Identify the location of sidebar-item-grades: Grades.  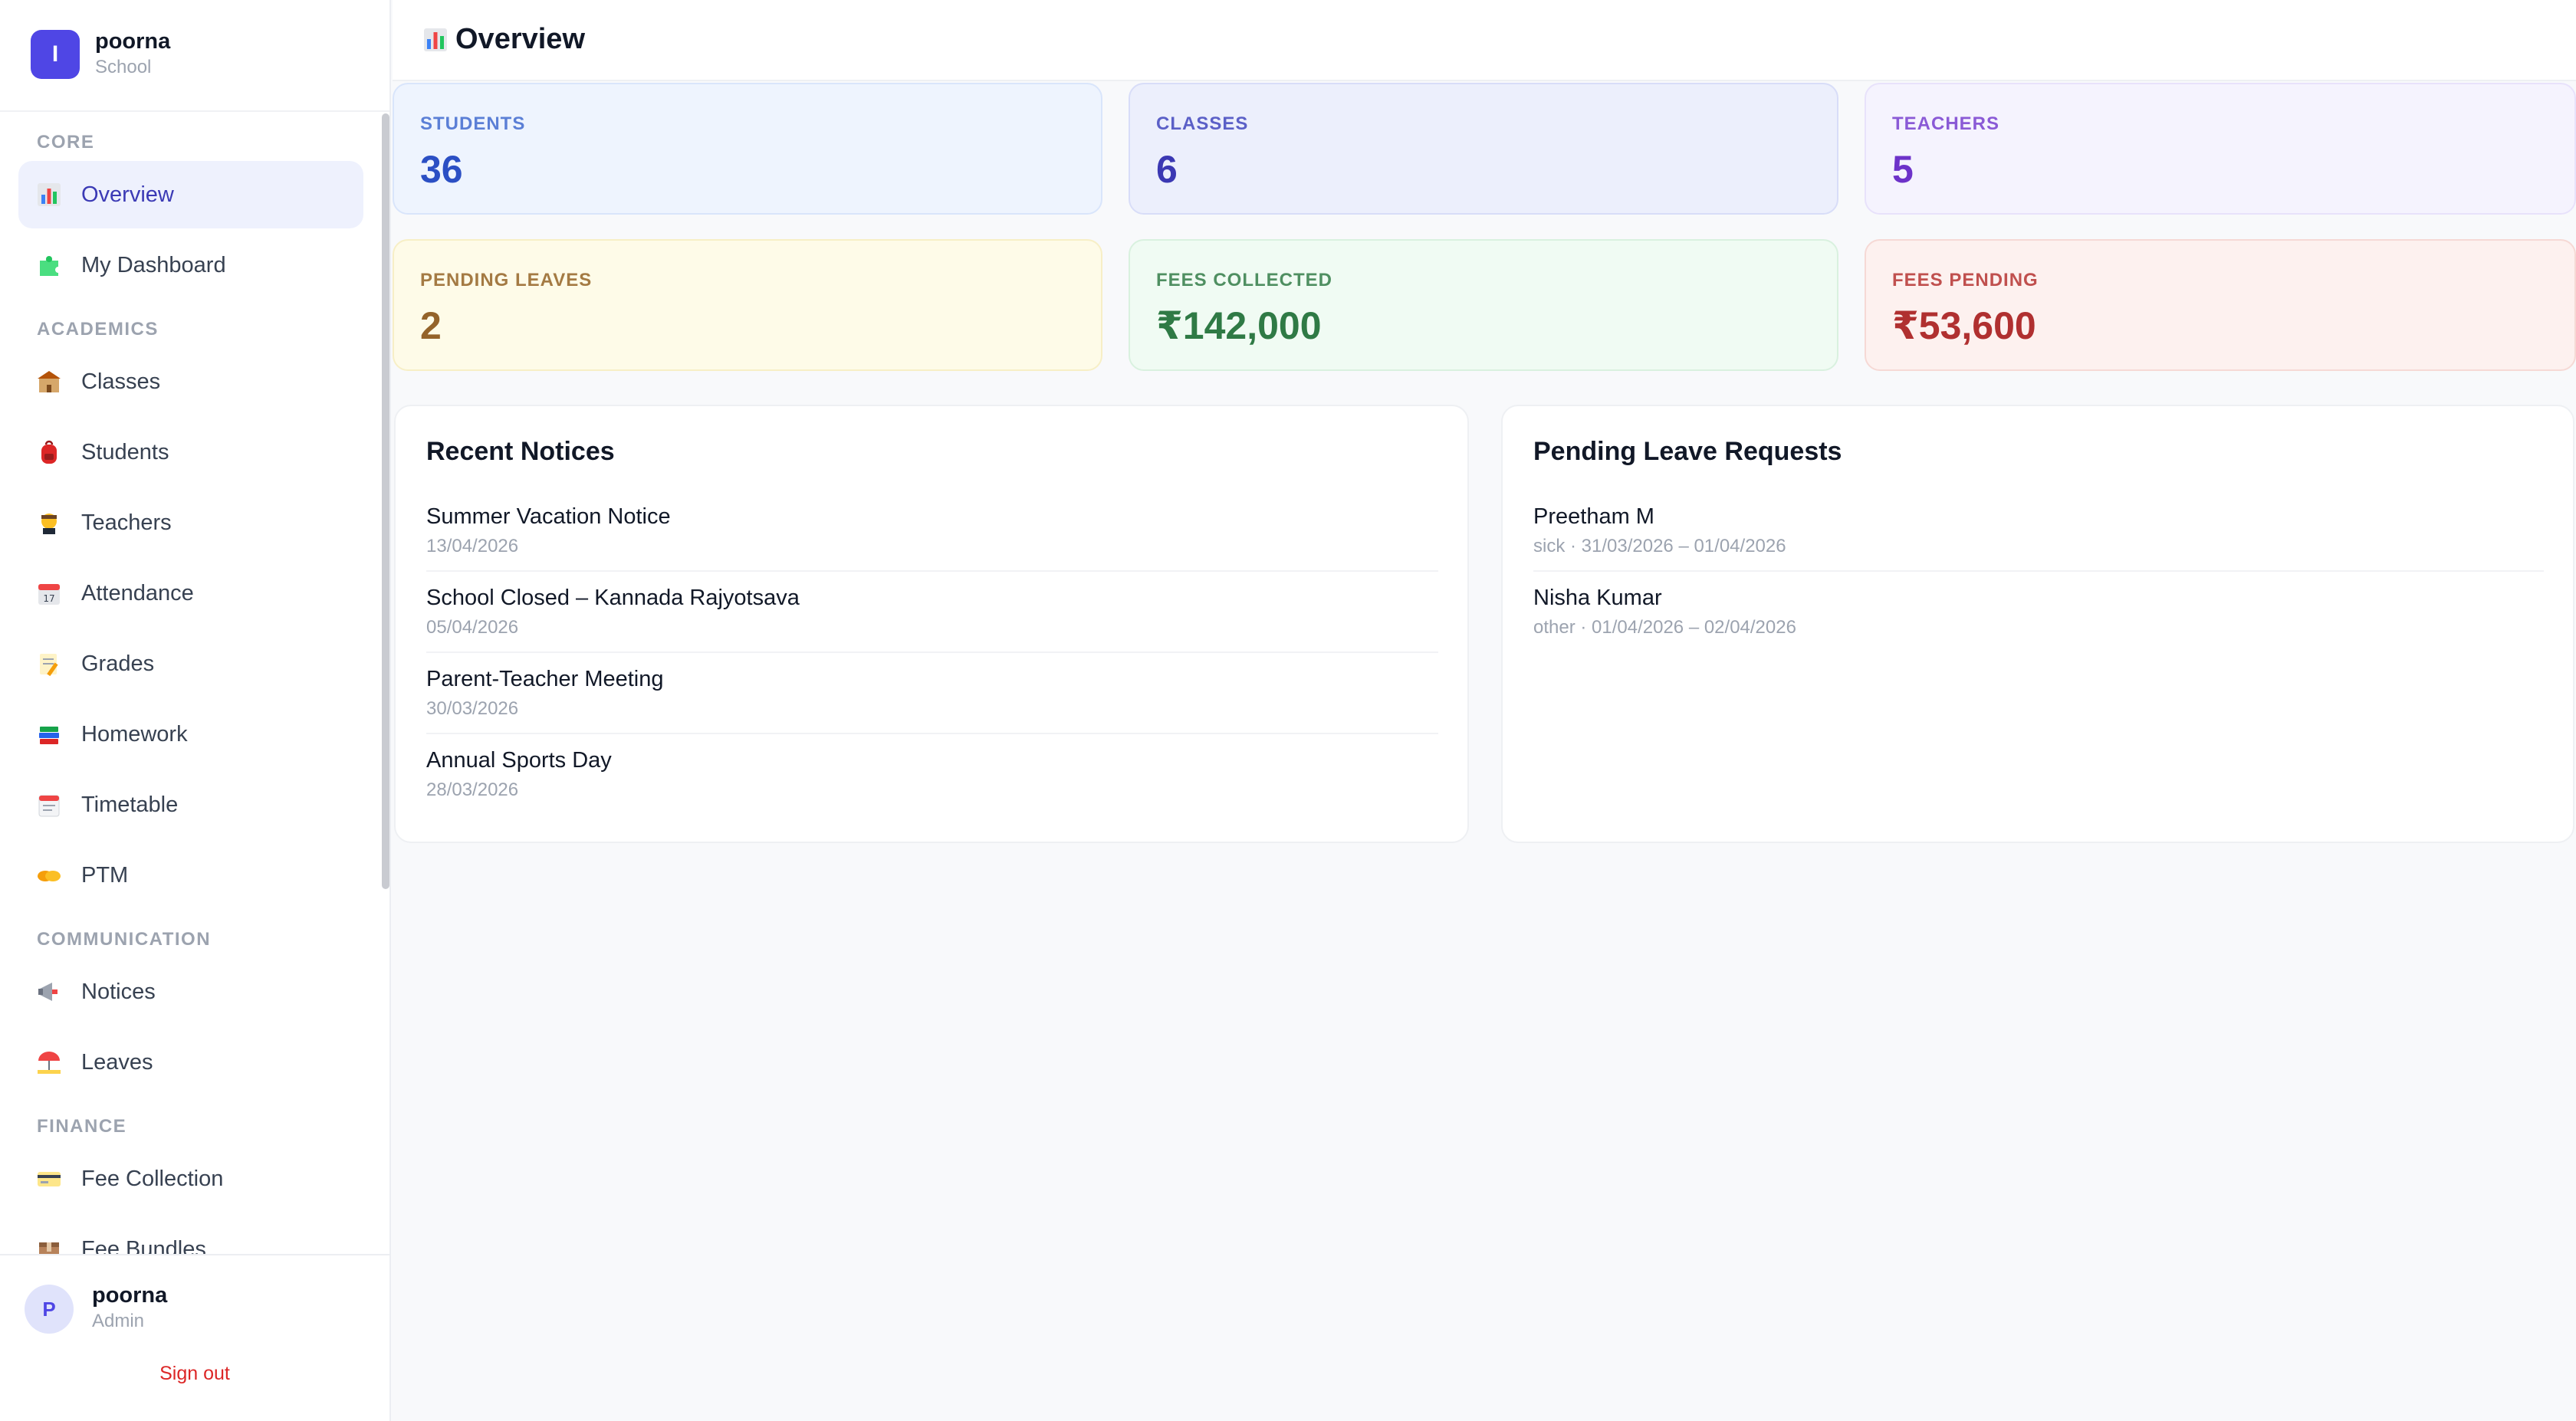
(190, 663).